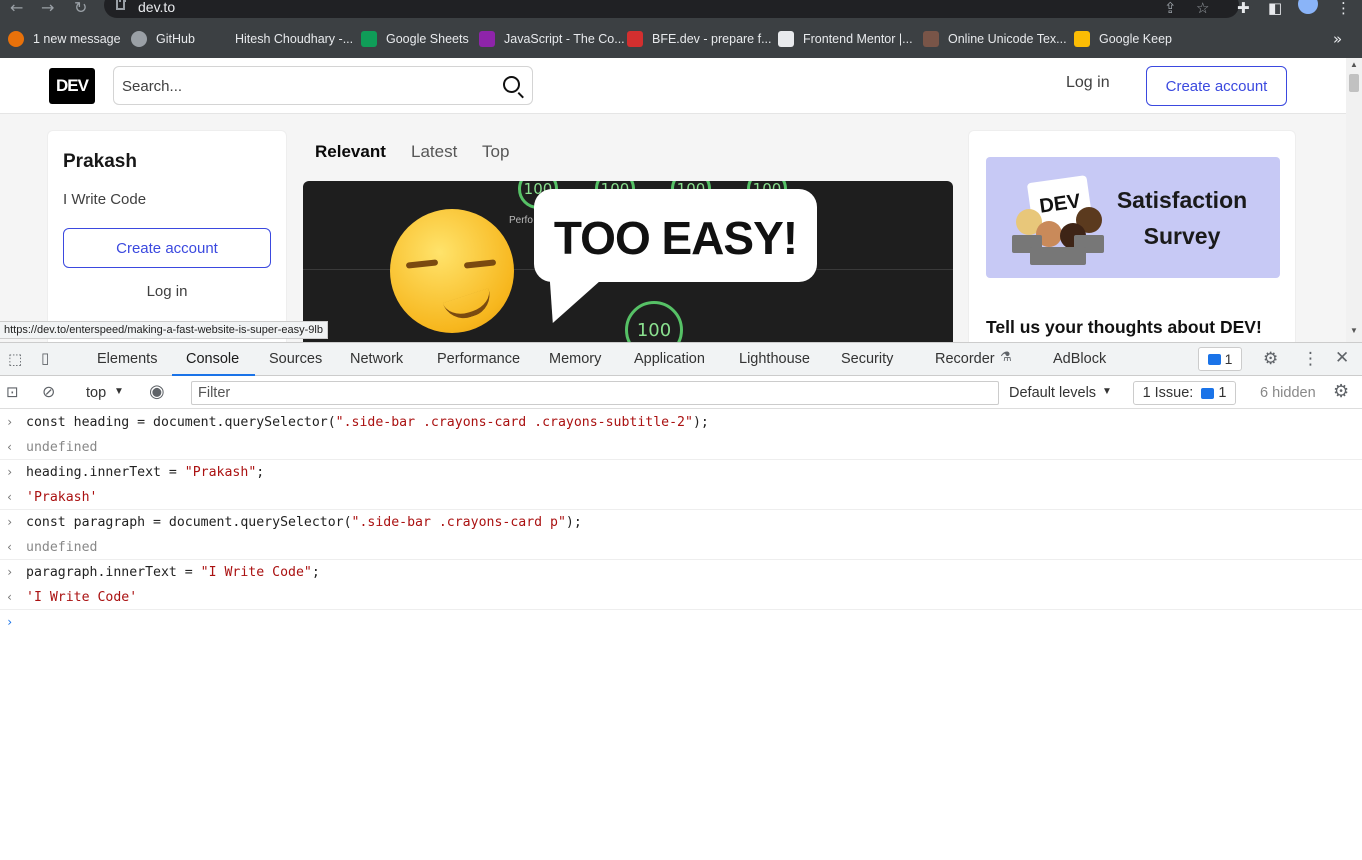  What do you see at coordinates (681, 622) in the screenshot?
I see `console-prompt: ›` at bounding box center [681, 622].